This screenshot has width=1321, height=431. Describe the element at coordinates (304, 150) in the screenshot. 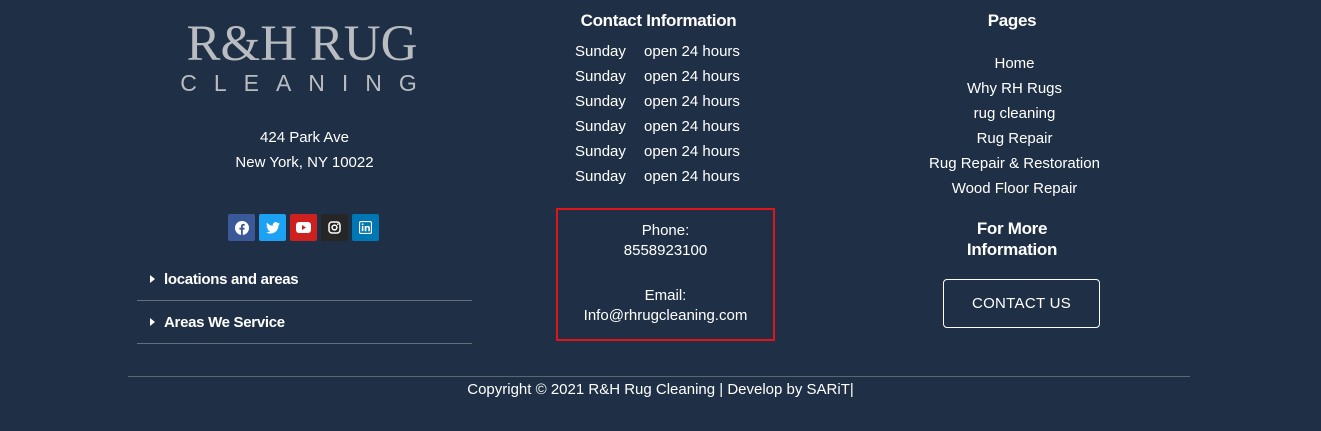

I see `address-block: 424 Park Ave New York, NY 10022` at that location.